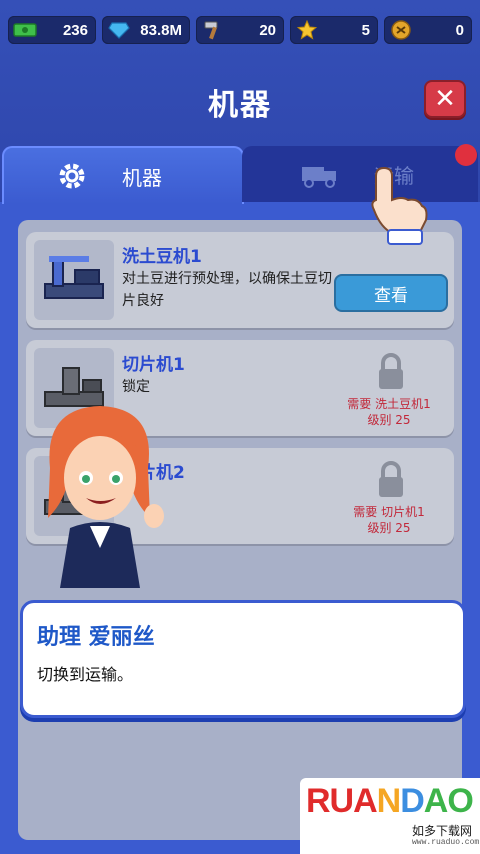  What do you see at coordinates (72, 176) in the screenshot?
I see `gear-icon` at bounding box center [72, 176].